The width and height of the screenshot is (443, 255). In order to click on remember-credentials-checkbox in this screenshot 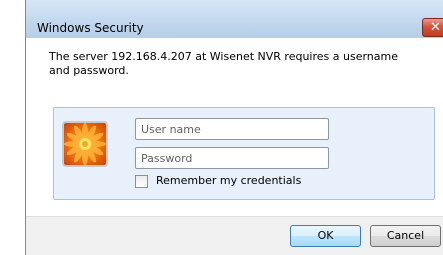, I will do `click(141, 181)`.